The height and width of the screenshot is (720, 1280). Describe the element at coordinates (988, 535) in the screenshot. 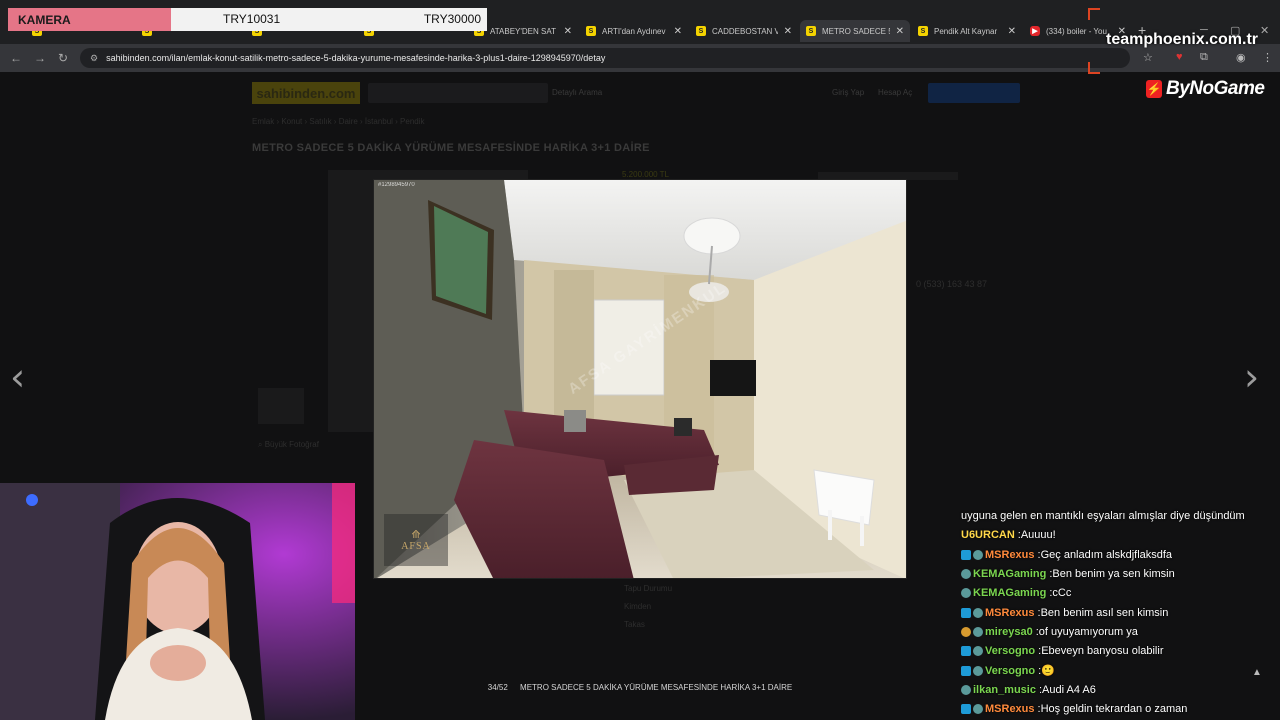

I see `chat-username: U6URCAN` at that location.